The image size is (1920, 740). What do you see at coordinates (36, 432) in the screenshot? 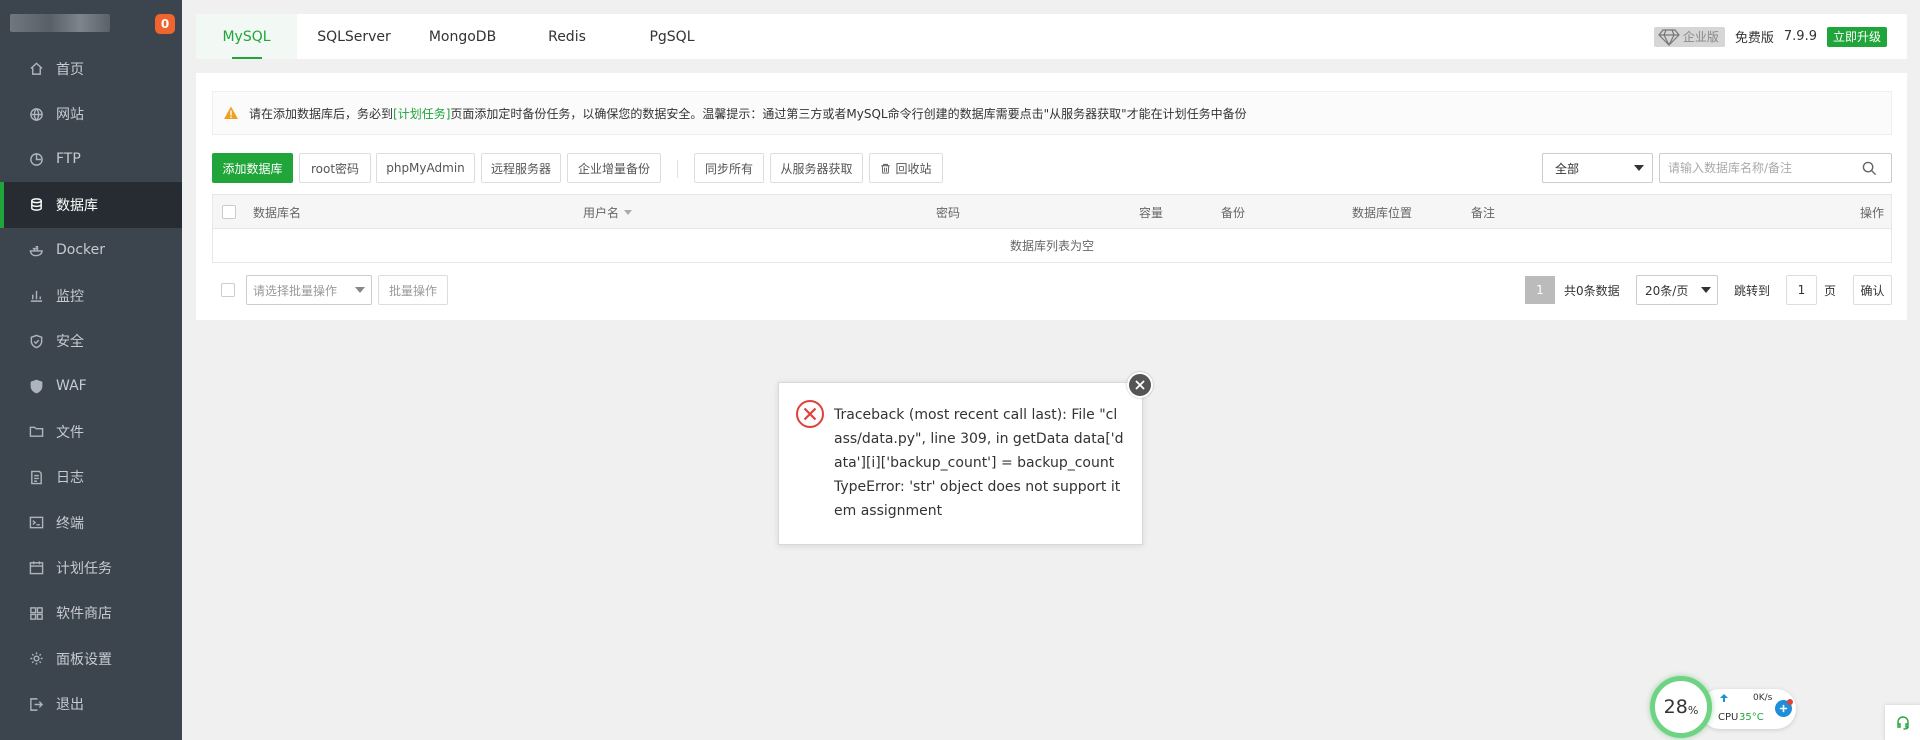
I see `folder-icon` at bounding box center [36, 432].